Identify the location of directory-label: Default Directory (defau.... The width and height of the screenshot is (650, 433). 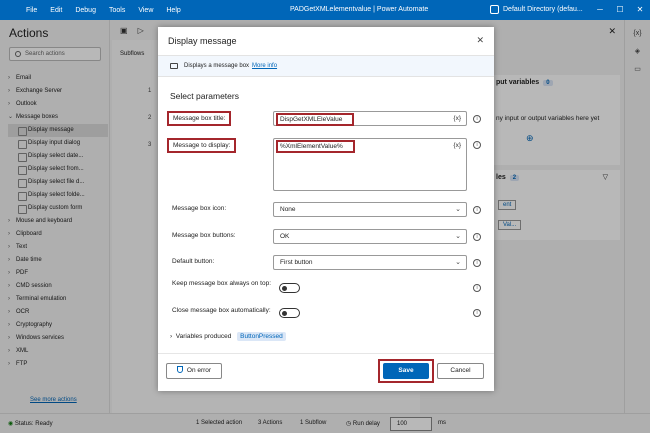
(543, 9).